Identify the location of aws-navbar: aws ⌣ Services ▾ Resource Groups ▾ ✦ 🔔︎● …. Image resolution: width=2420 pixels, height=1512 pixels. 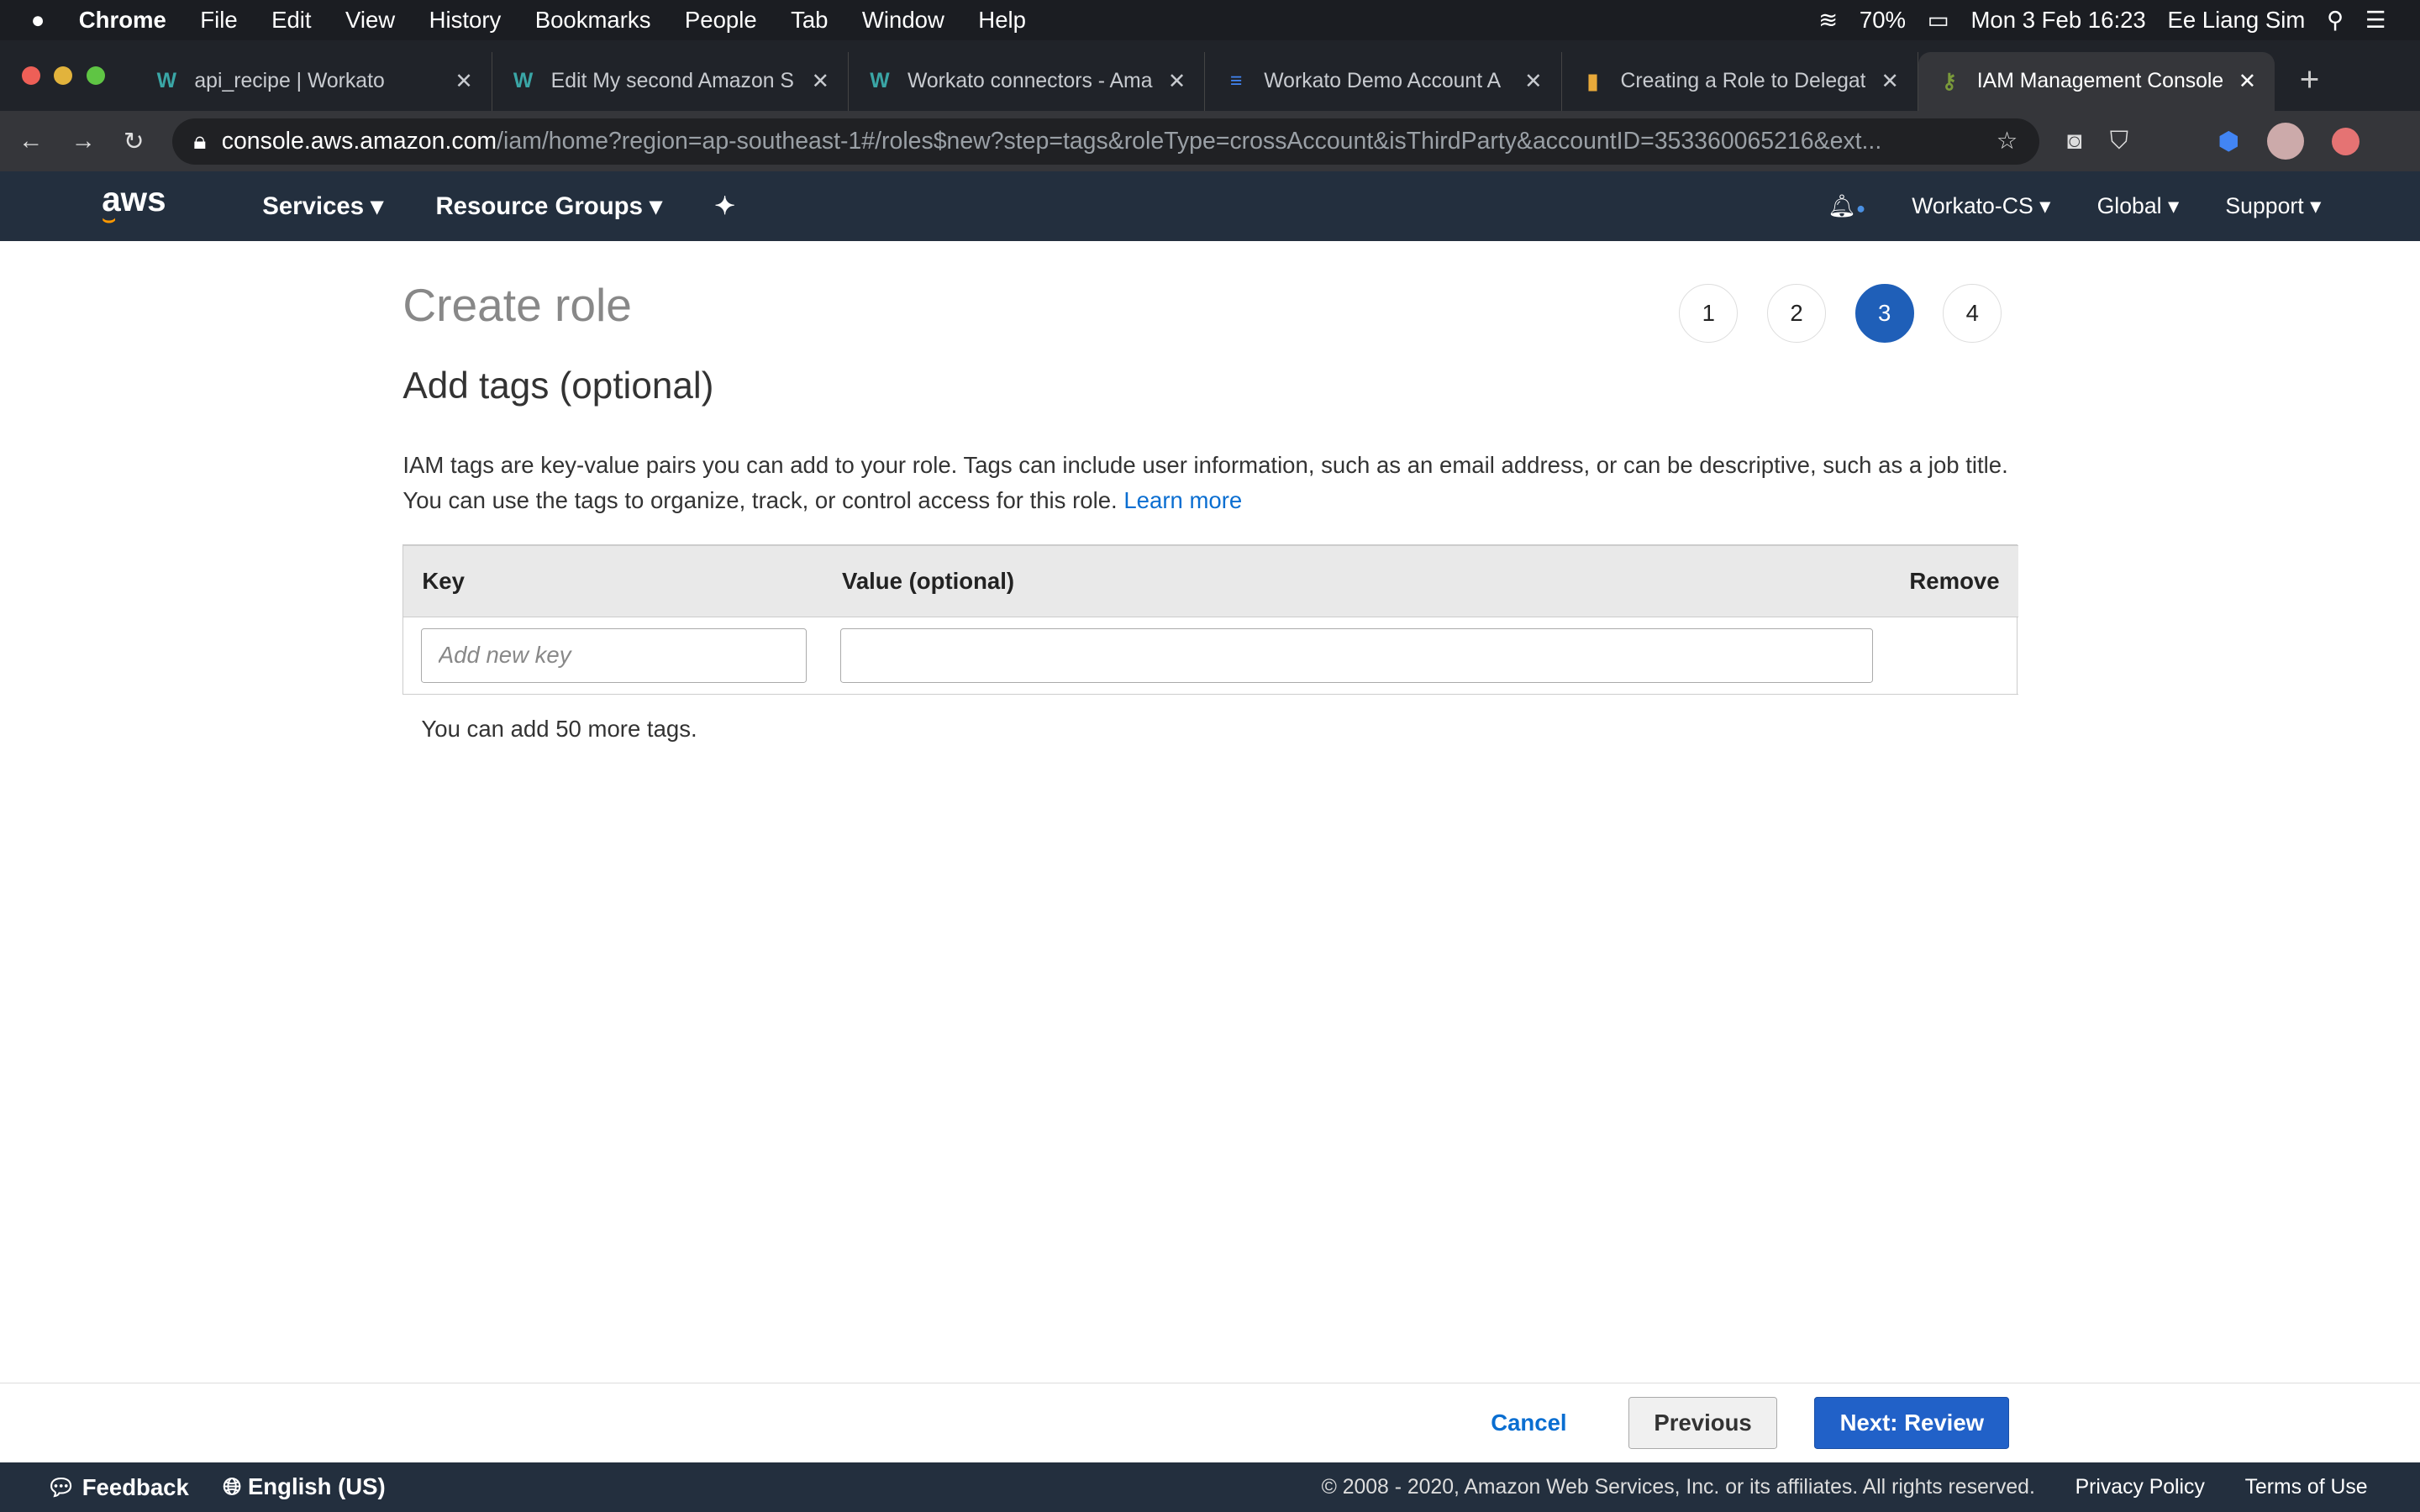
(1210, 206).